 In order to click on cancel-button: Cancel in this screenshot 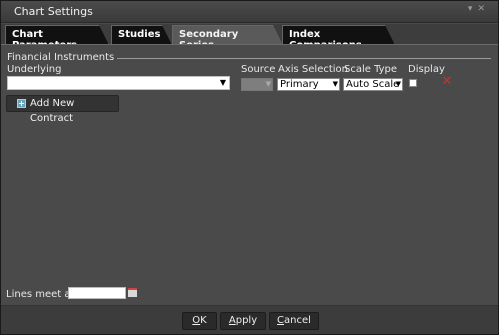, I will do `click(294, 321)`.